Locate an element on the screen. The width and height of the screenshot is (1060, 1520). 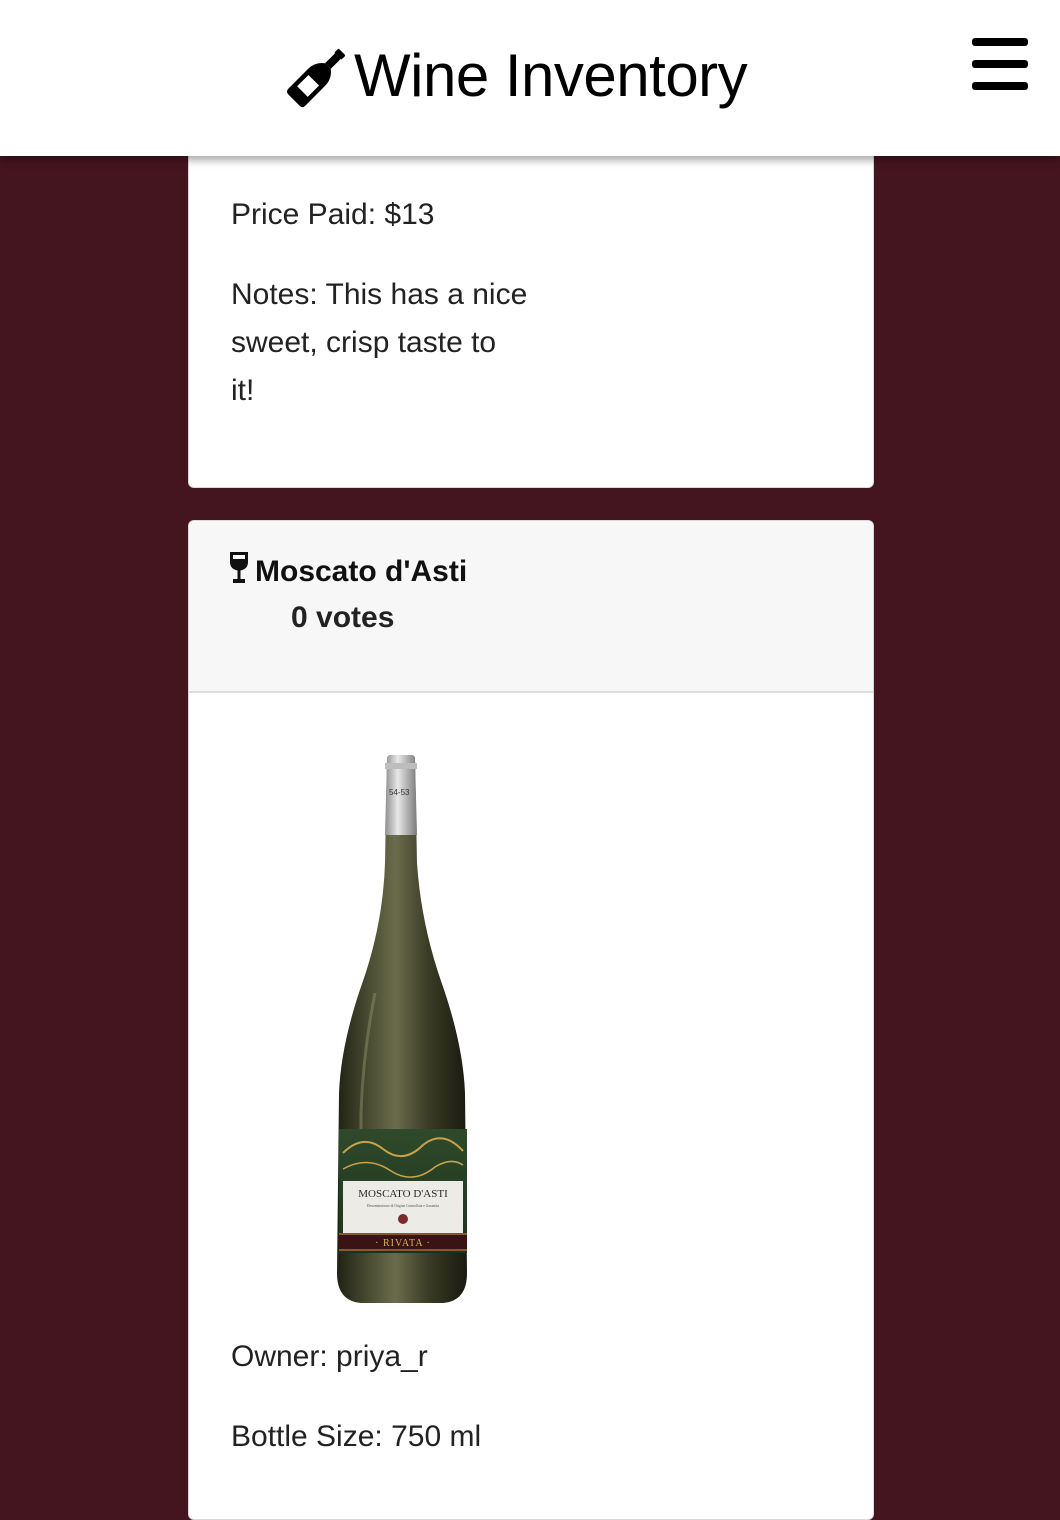
brand-title: Wine Inventory is located at coordinates (551, 75).